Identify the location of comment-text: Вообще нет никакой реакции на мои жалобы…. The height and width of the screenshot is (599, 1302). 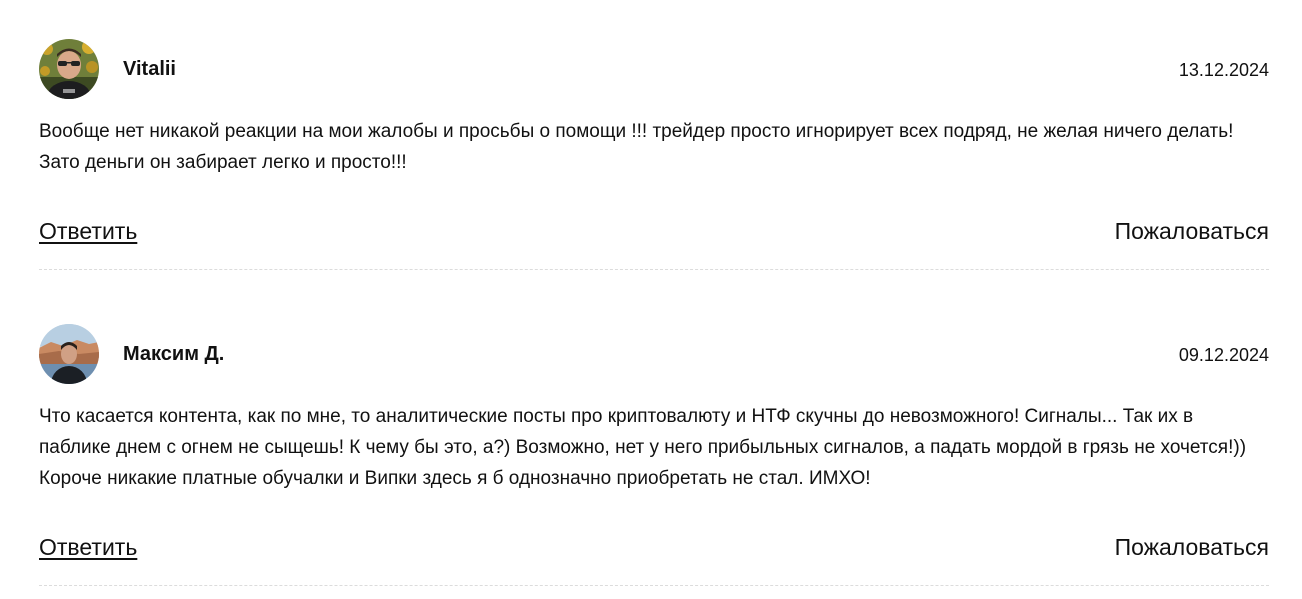
(636, 147).